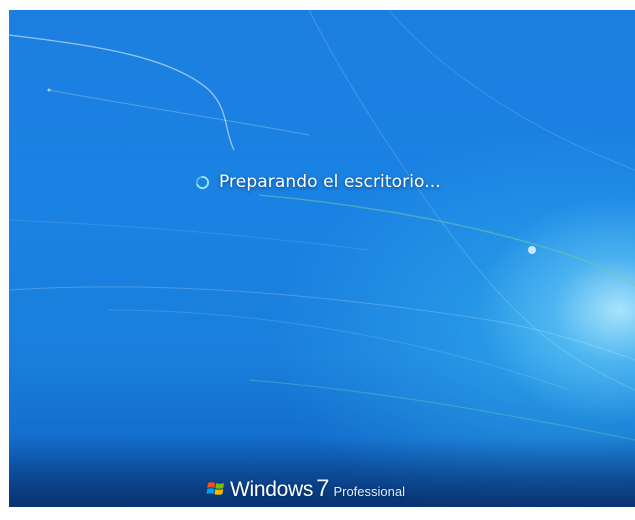 This screenshot has height=520, width=635. Describe the element at coordinates (202, 182) in the screenshot. I see `loading-spinner-icon` at that location.